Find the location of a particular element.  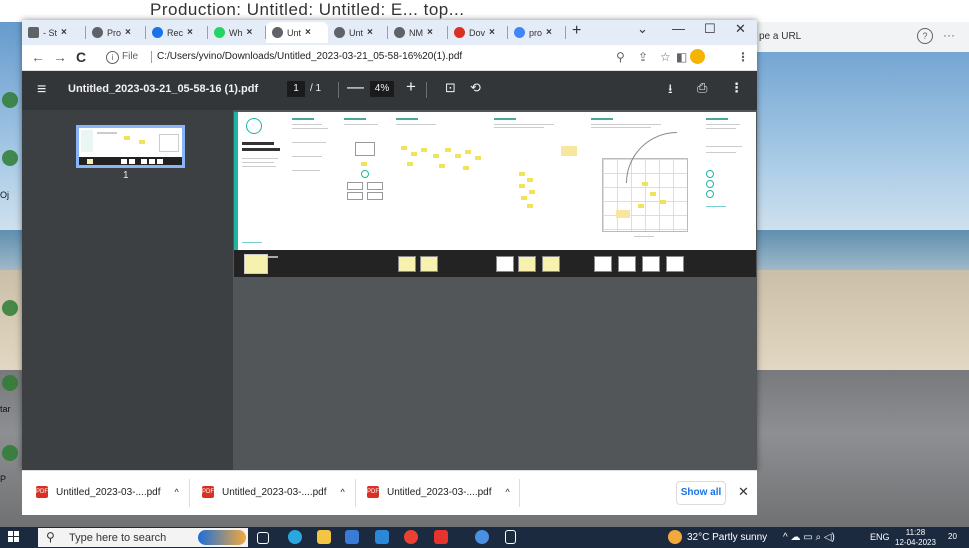

file-scheme-label: File is located at coordinates (130, 56).